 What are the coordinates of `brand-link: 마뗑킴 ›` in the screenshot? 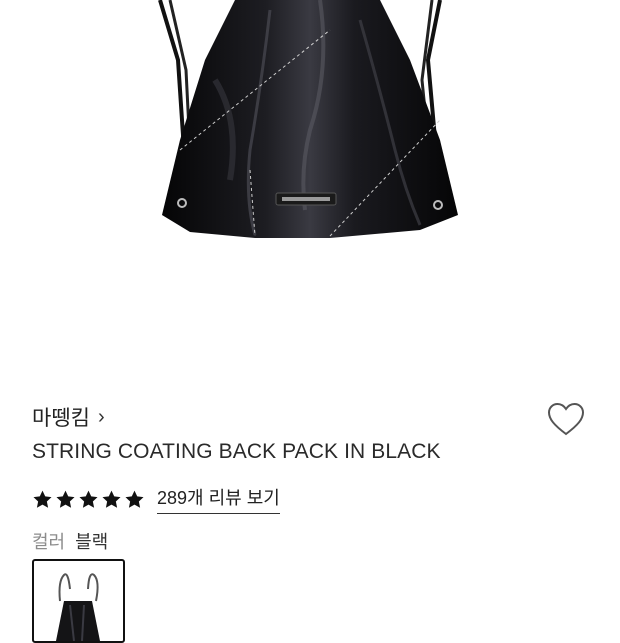 It's located at (68, 417).